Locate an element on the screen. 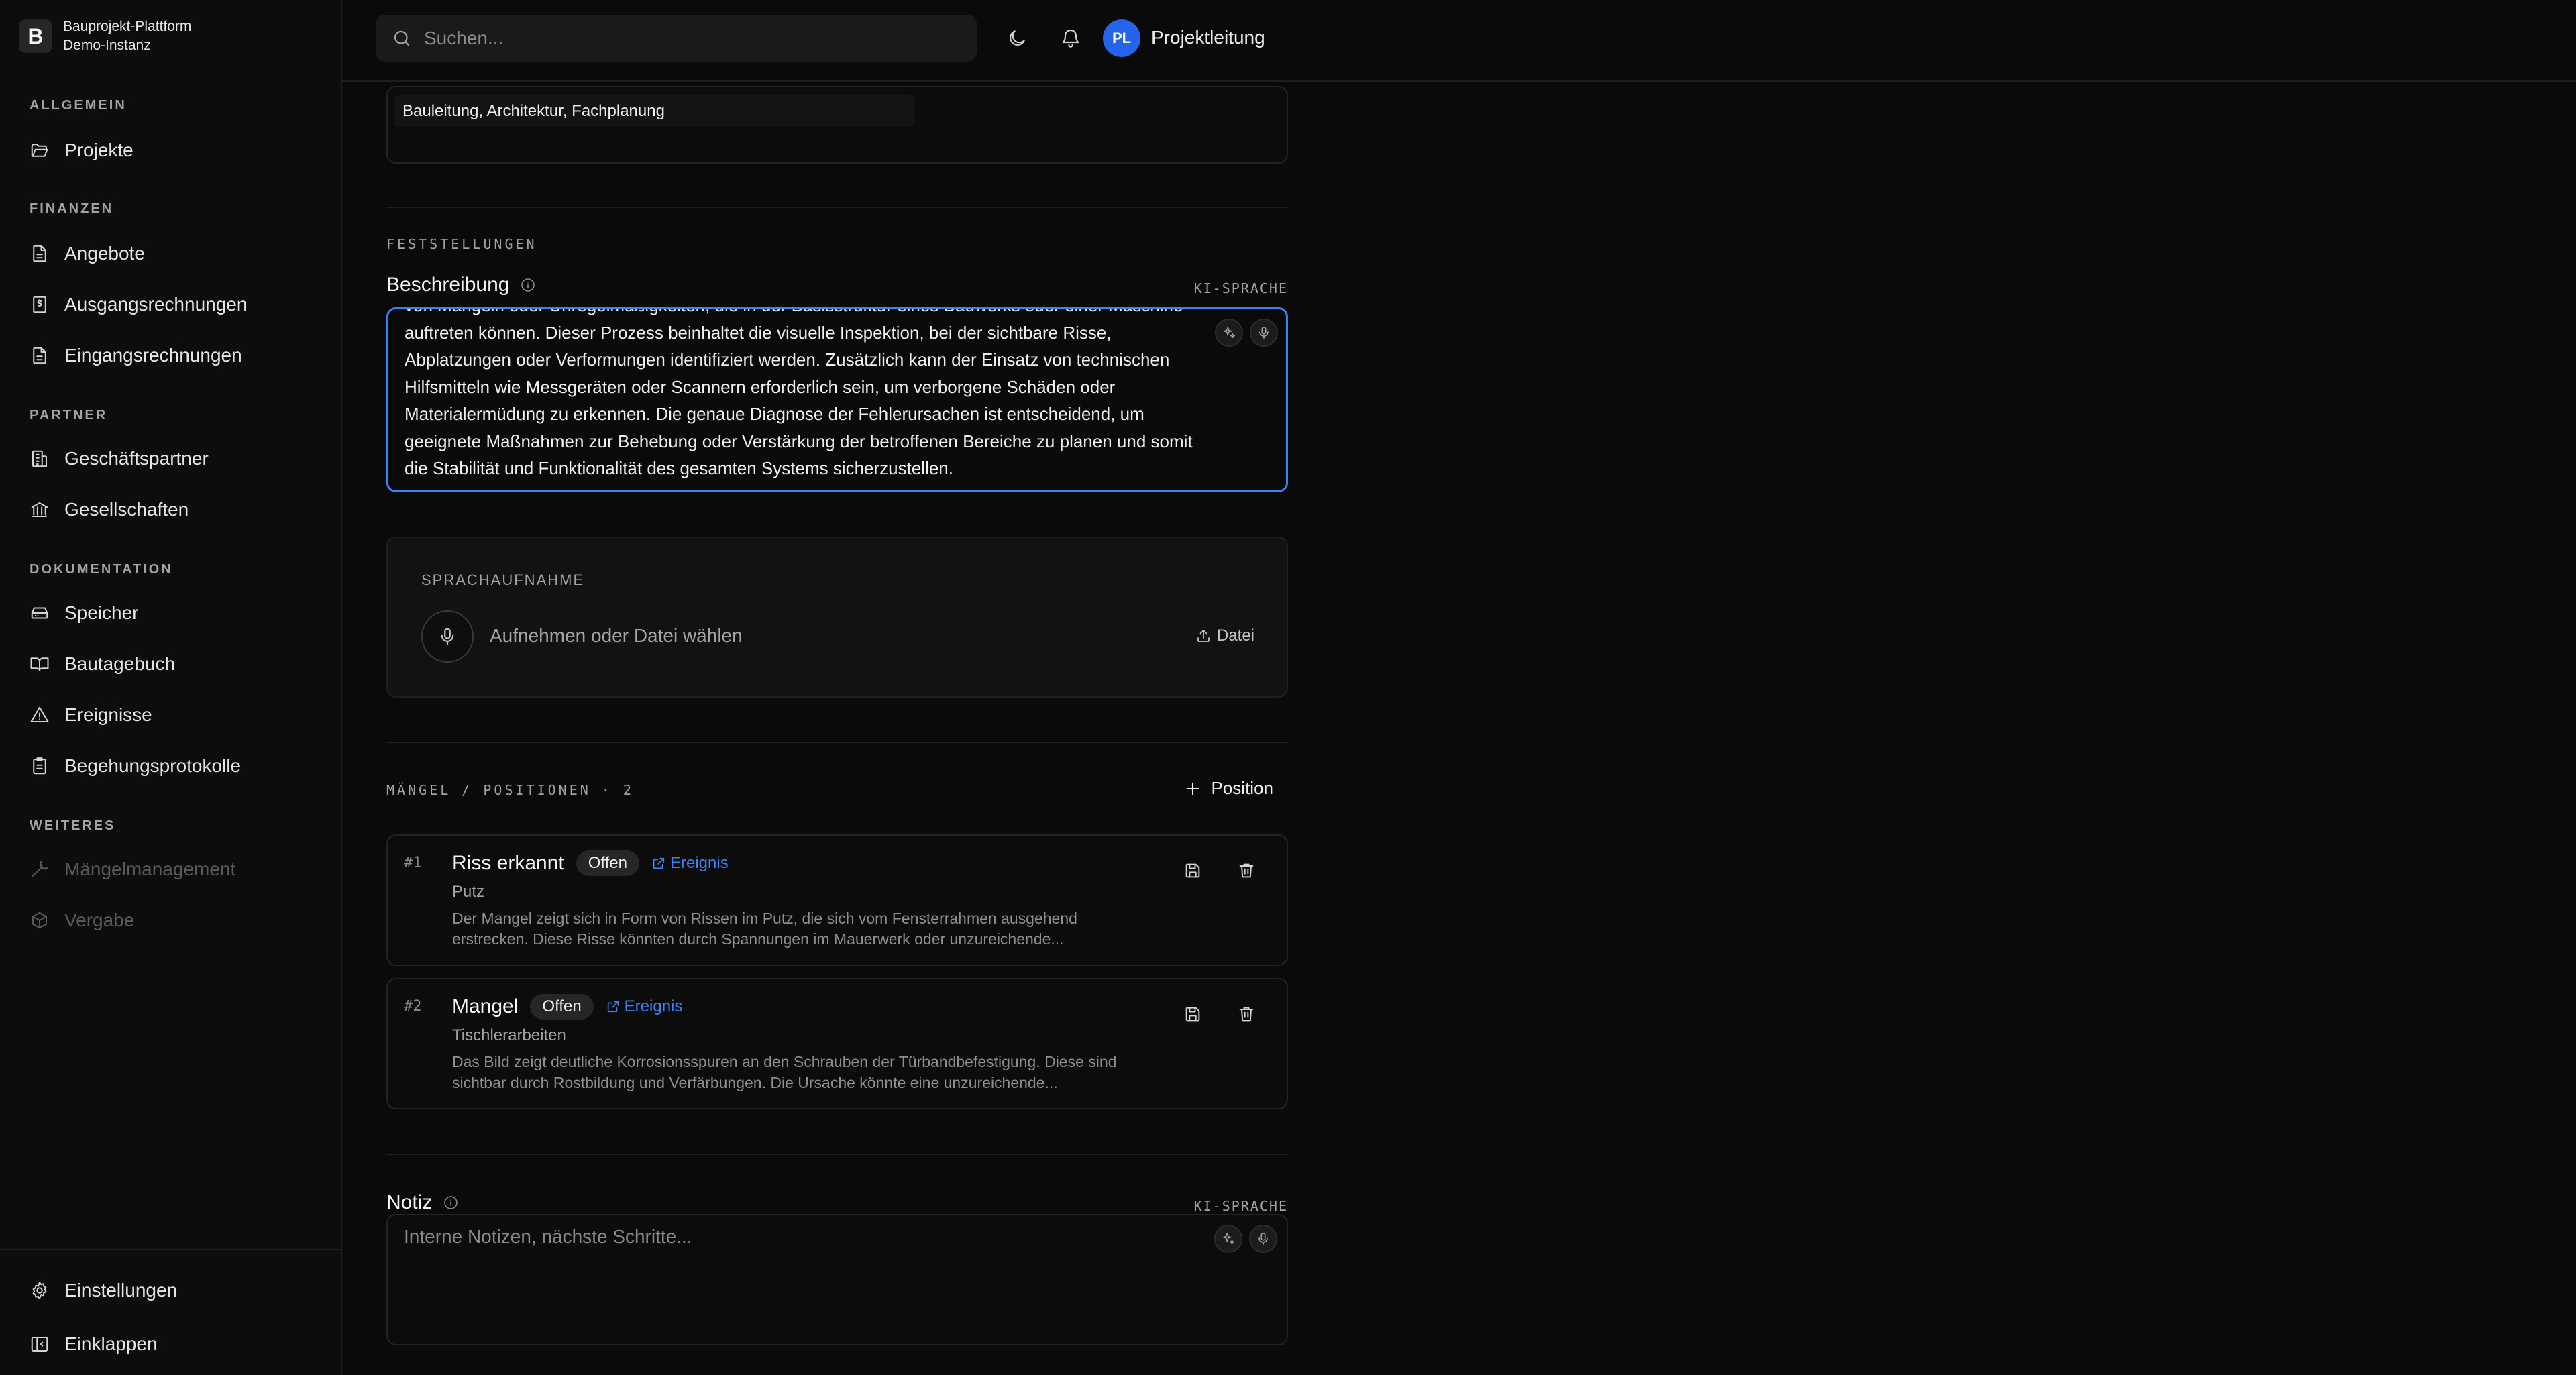 This screenshot has height=1375, width=2576. sidebar-item-label: Ereignisse is located at coordinates (108, 714).